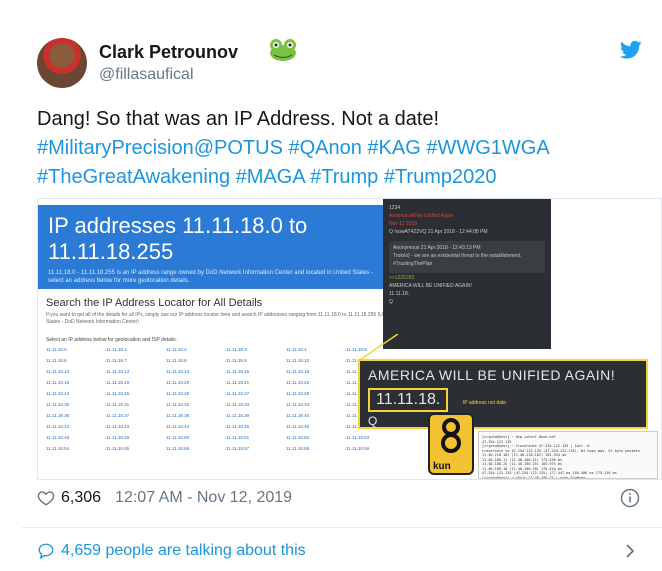  I want to click on ip-address-link: 11.11.18.42, so click(76, 426).